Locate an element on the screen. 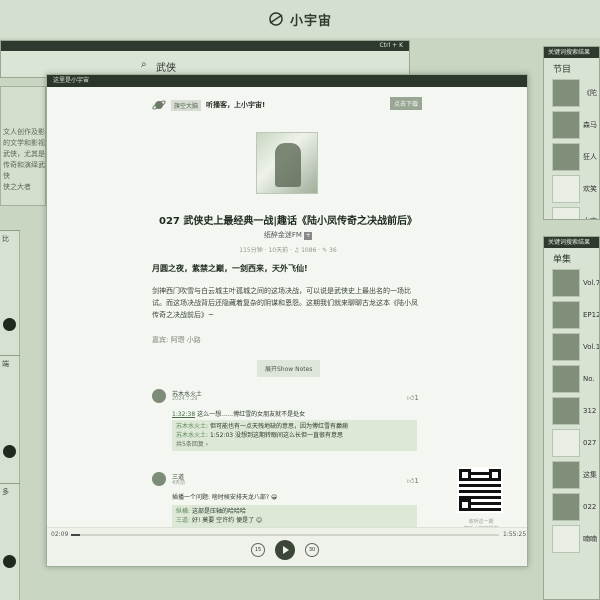 The image size is (600, 600). show-notes-button: 展开Show Notes is located at coordinates (289, 368).